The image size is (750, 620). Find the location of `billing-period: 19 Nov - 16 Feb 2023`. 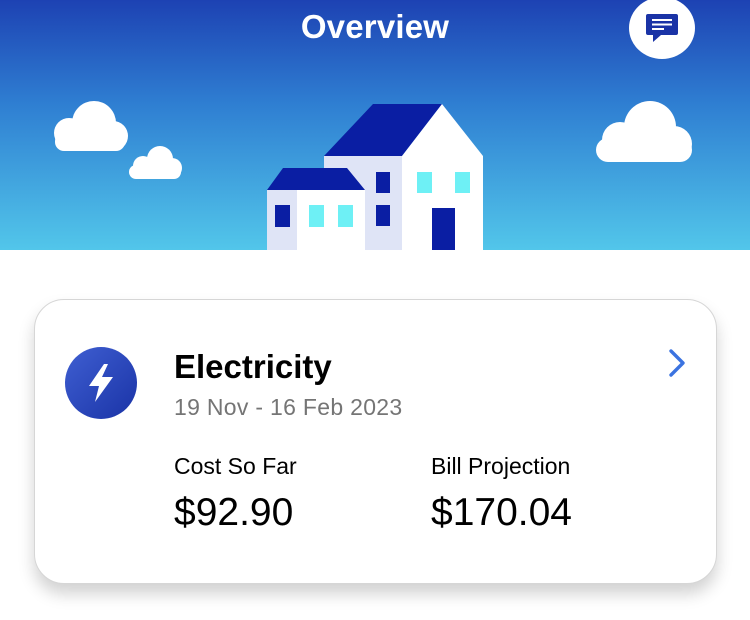

billing-period: 19 Nov - 16 Feb 2023 is located at coordinates (288, 407).